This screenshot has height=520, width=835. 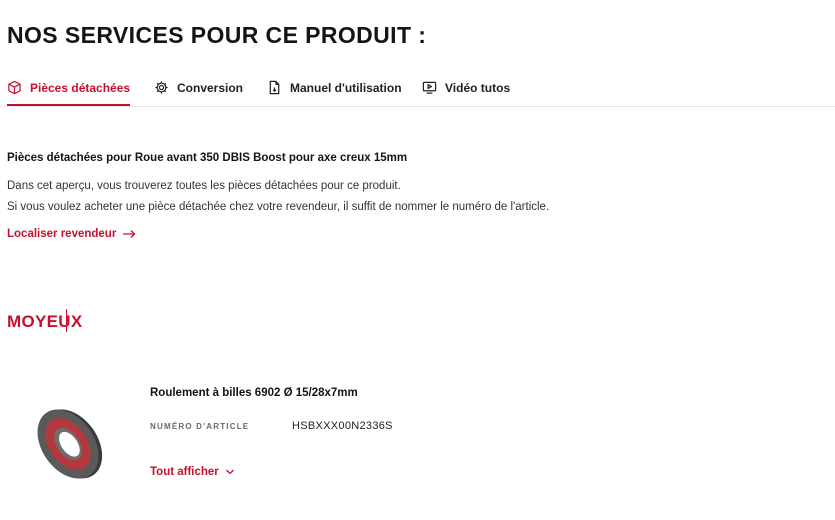 I want to click on tab-conversion: Conversion, so click(x=198, y=87).